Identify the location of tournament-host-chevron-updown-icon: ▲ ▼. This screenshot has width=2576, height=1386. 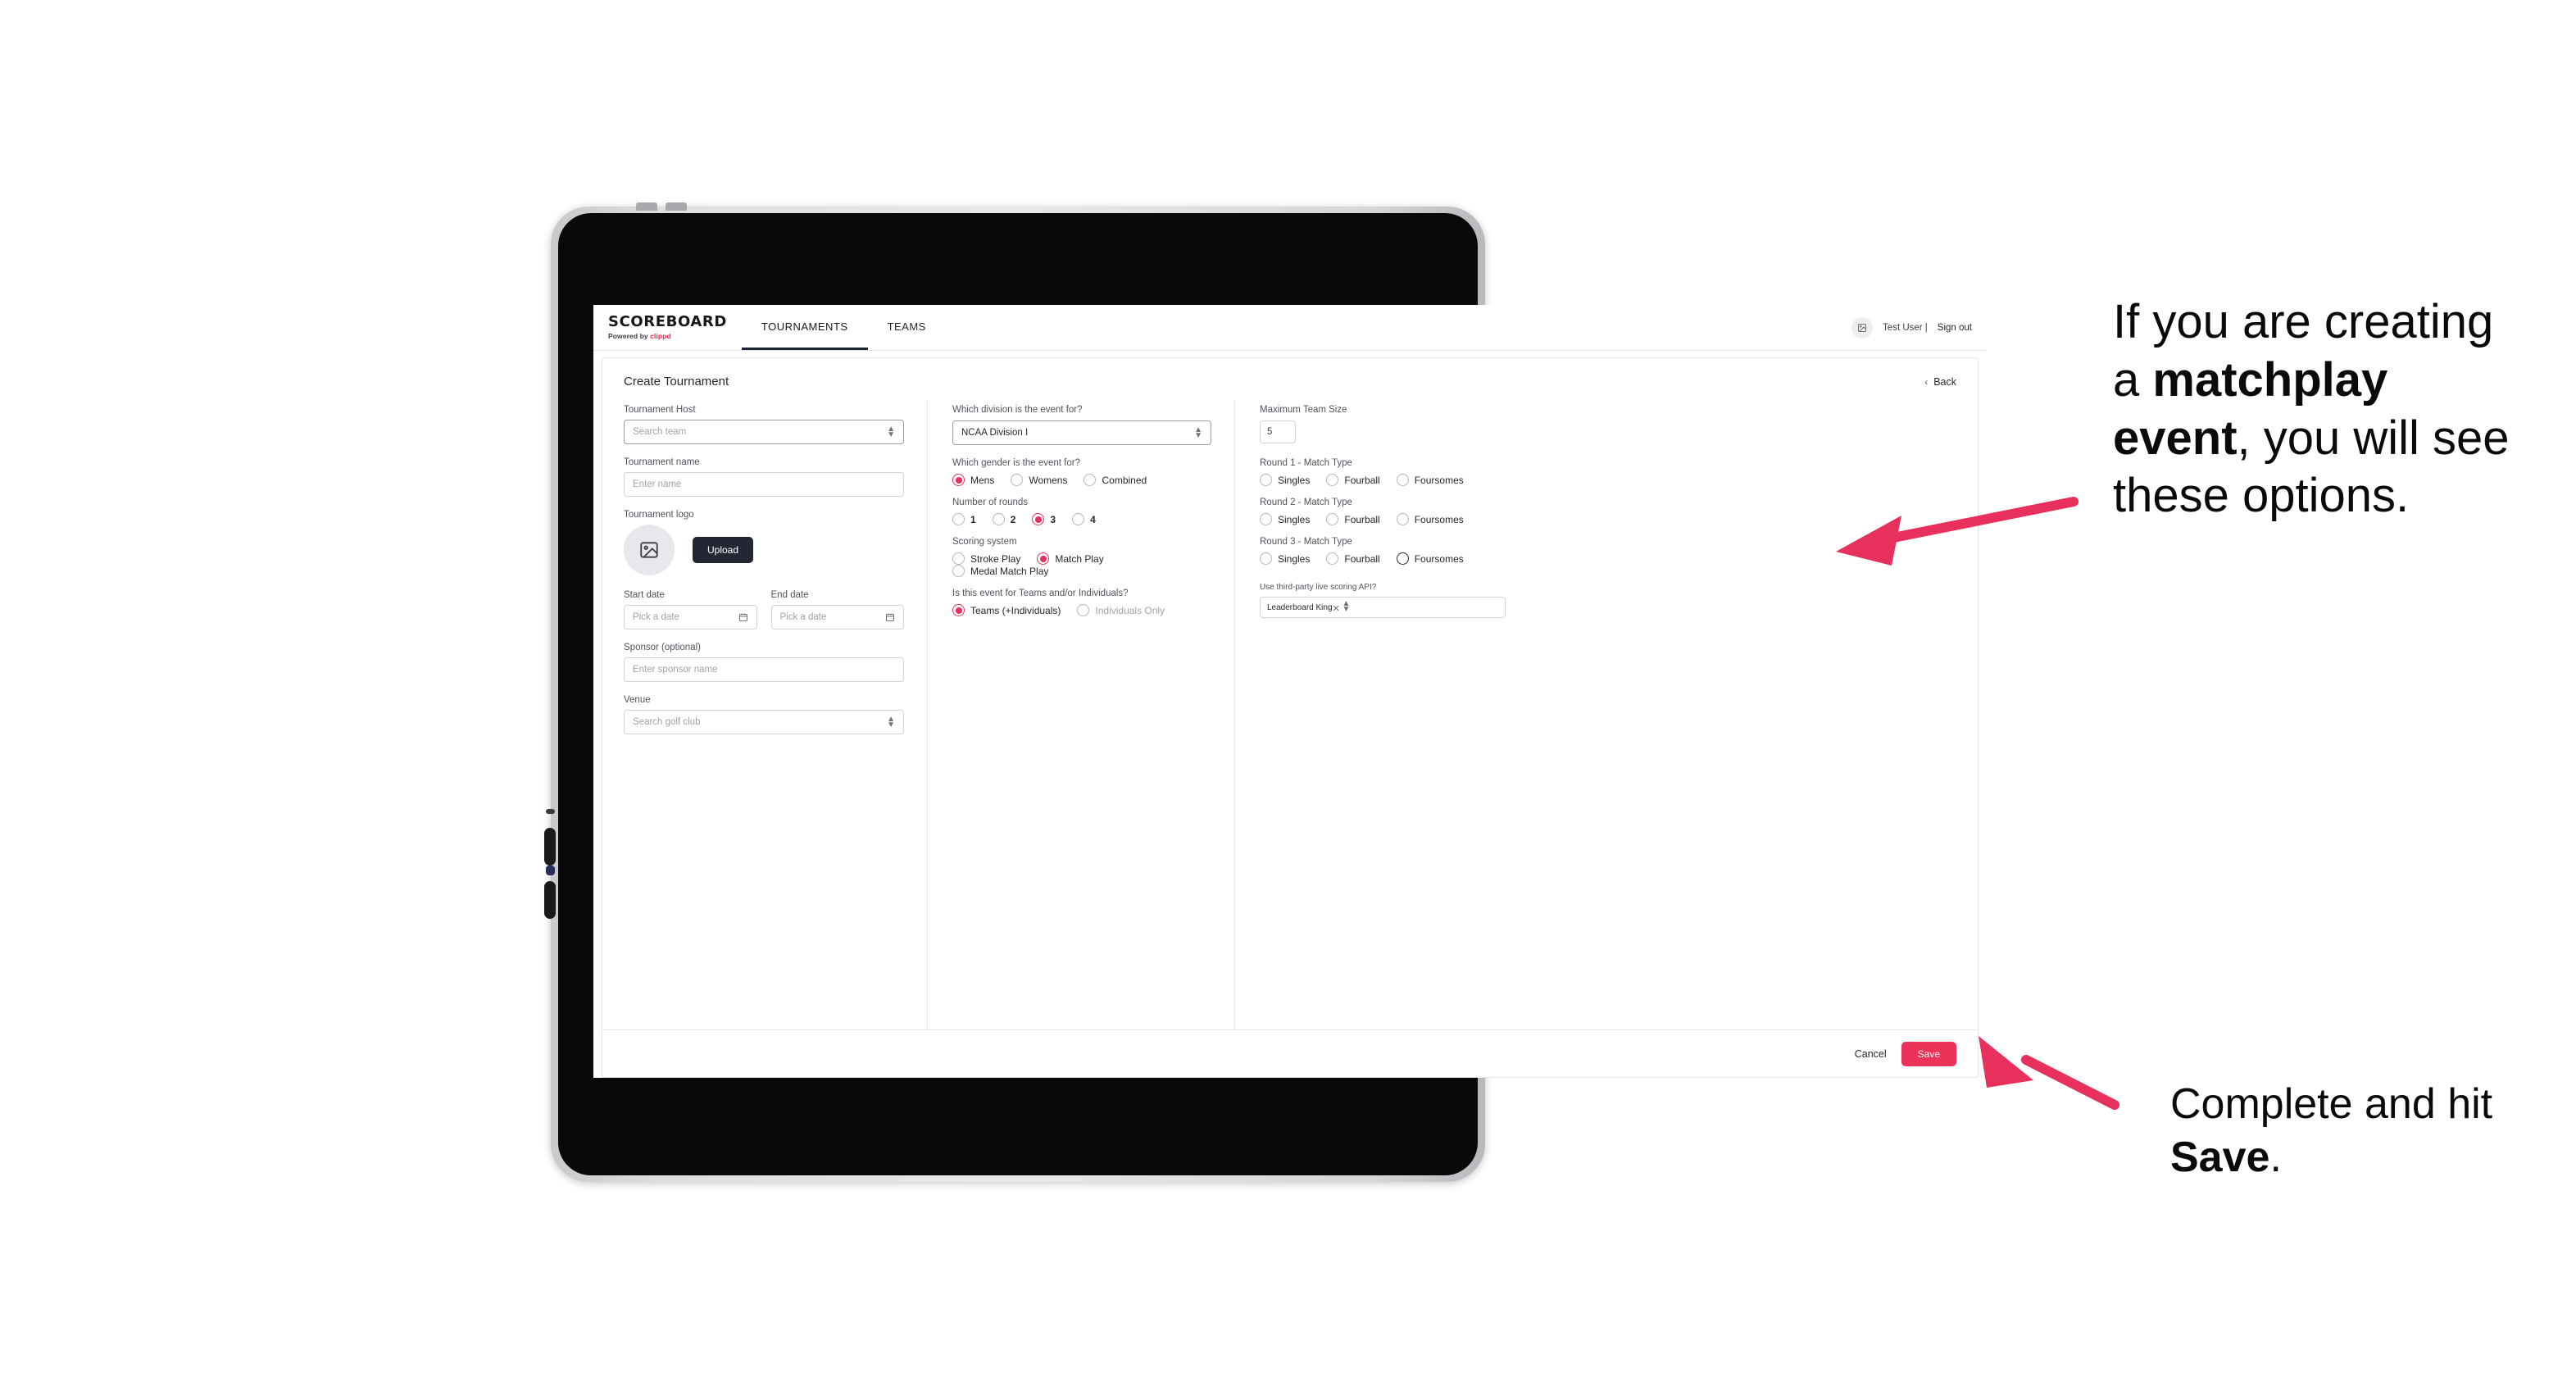
(891, 432).